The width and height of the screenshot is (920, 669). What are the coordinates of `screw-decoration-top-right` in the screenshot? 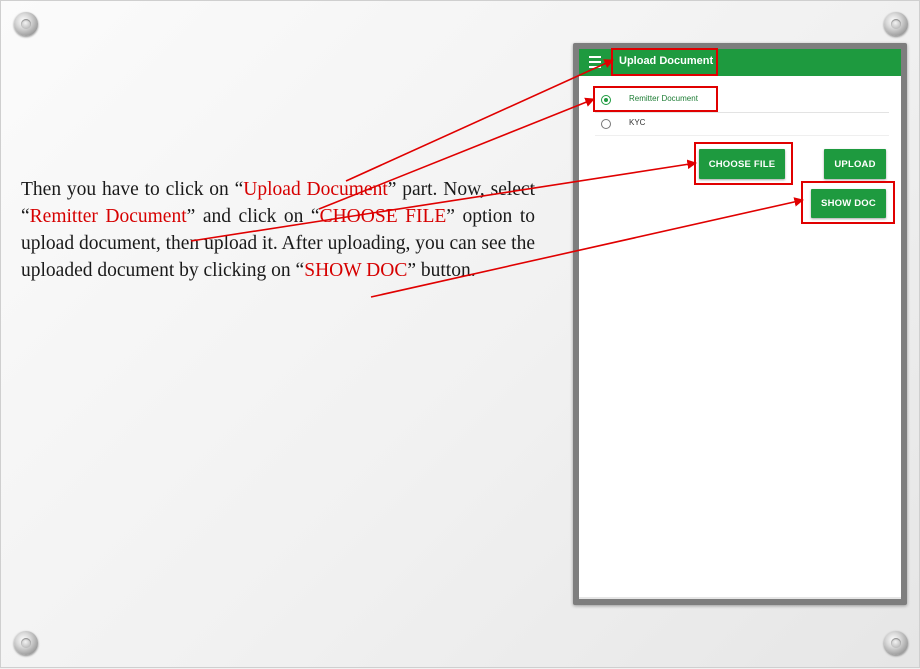 It's located at (896, 24).